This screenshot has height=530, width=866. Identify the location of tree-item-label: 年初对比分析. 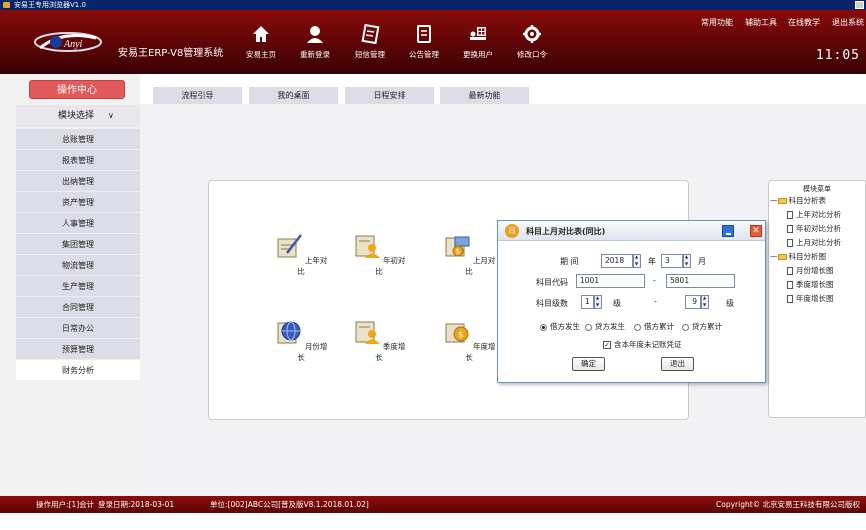
(818, 228).